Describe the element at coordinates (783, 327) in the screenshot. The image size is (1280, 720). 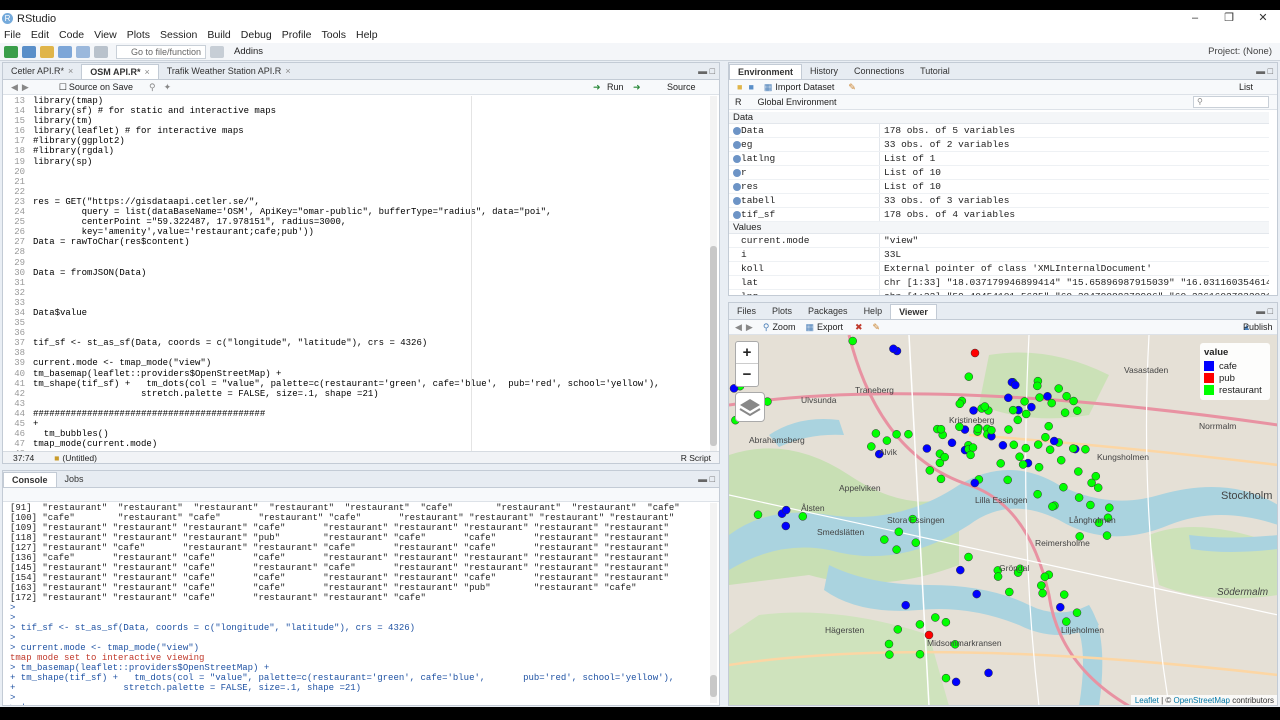
I see `zoom-button: Zoom` at that location.